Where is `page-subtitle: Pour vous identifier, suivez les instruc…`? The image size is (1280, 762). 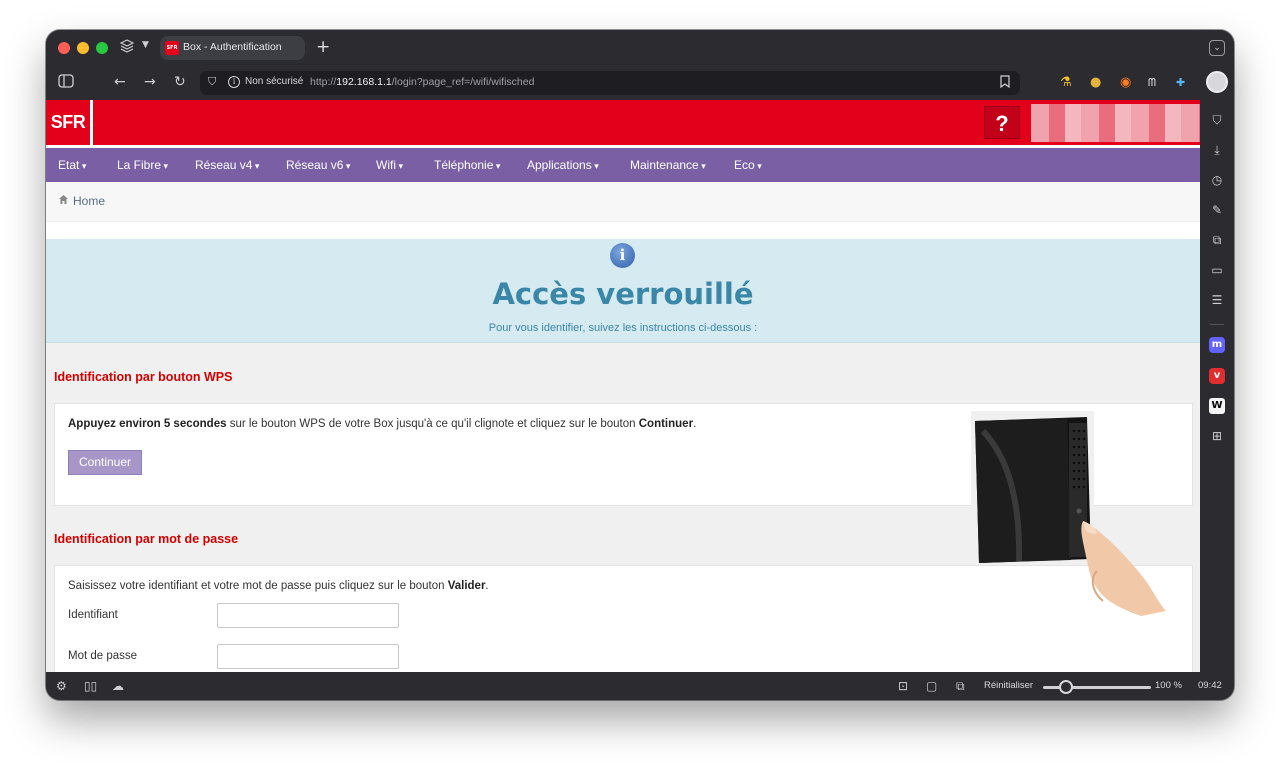 page-subtitle: Pour vous identifier, suivez les instruc… is located at coordinates (623, 328).